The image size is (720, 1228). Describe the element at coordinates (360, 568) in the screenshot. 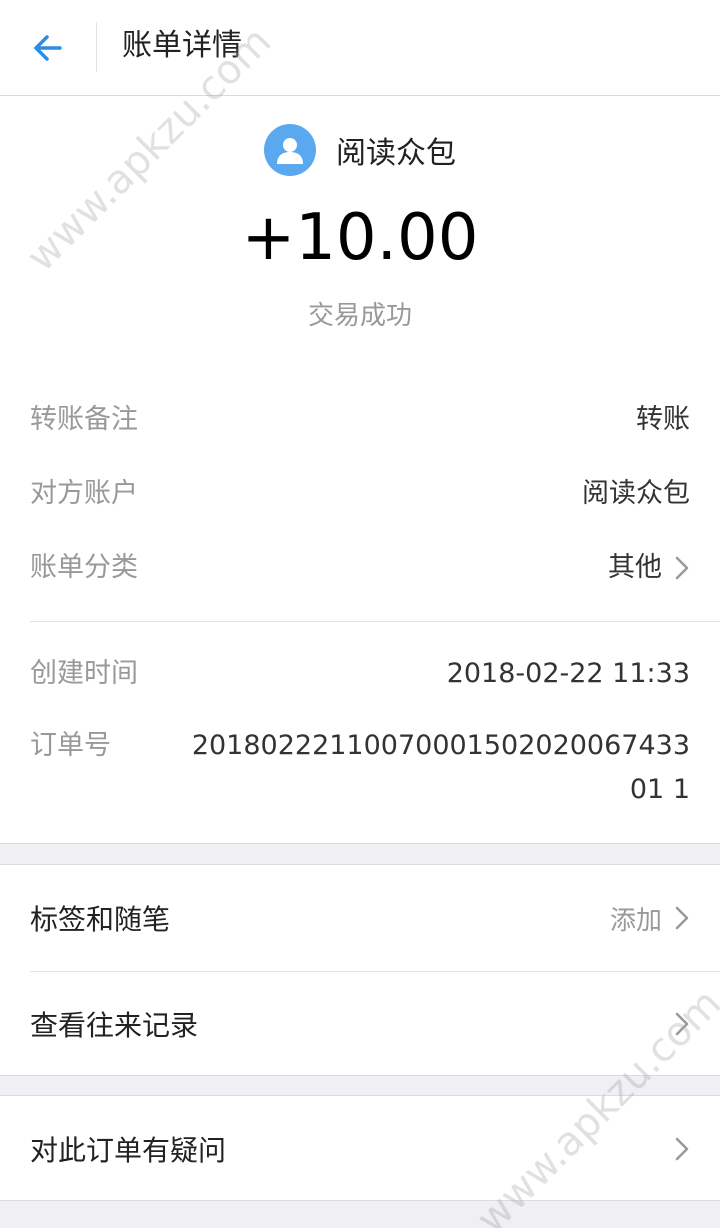

I see `category-row: 账单分类 其他` at that location.